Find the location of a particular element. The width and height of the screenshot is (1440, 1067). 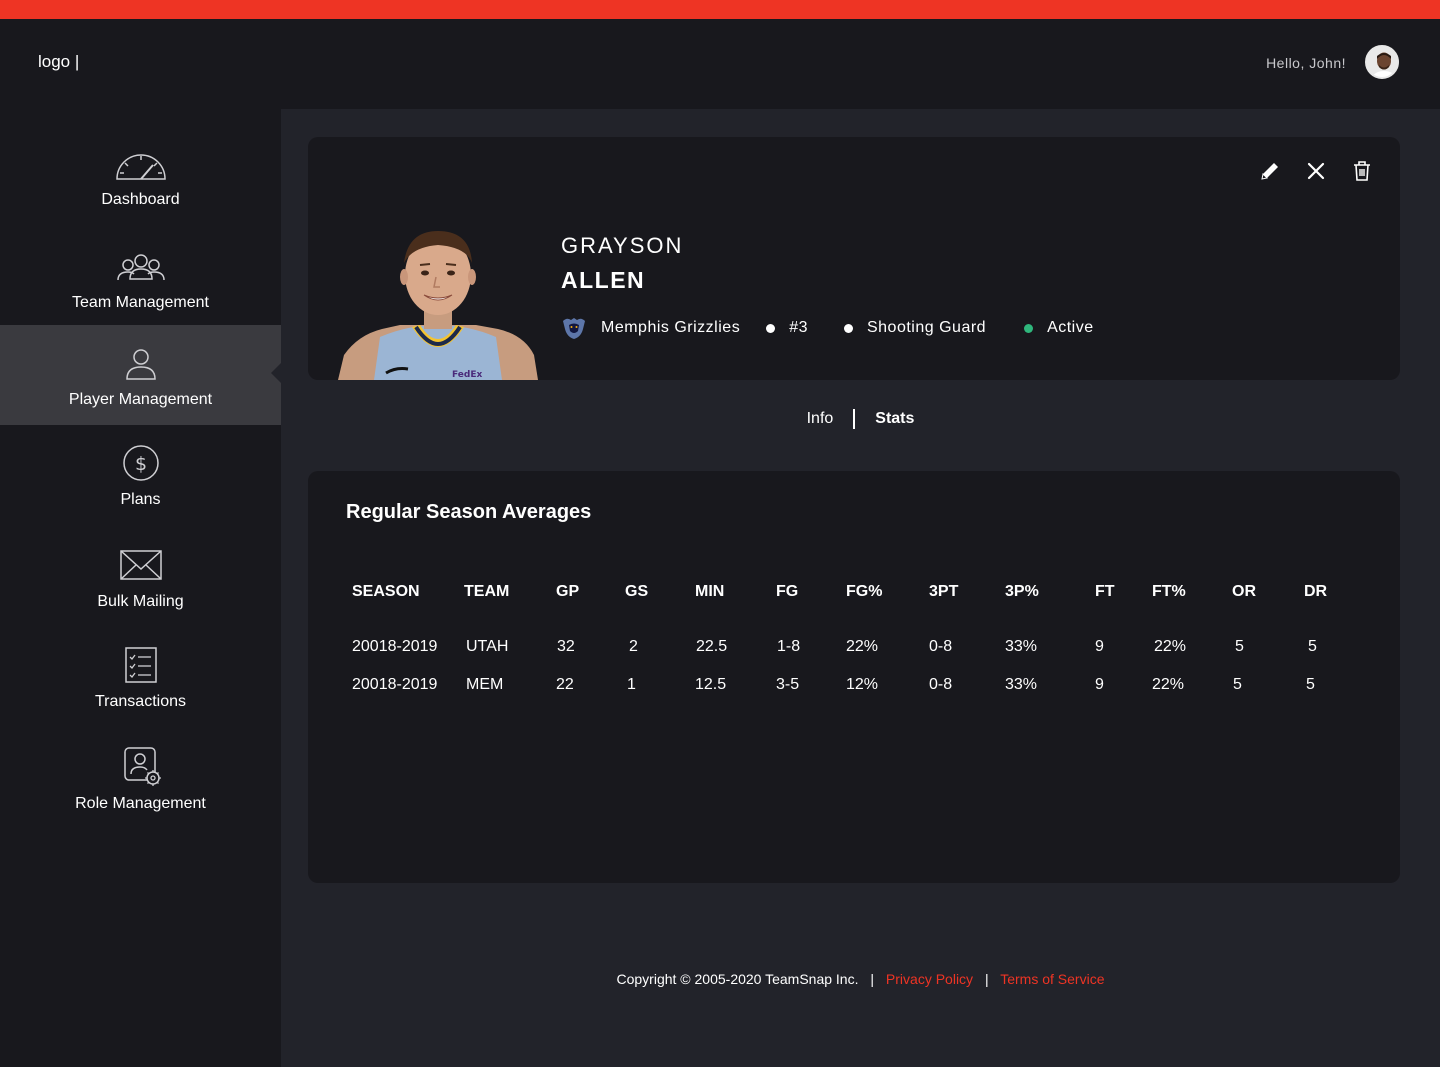

column-header: FG is located at coordinates (787, 591).